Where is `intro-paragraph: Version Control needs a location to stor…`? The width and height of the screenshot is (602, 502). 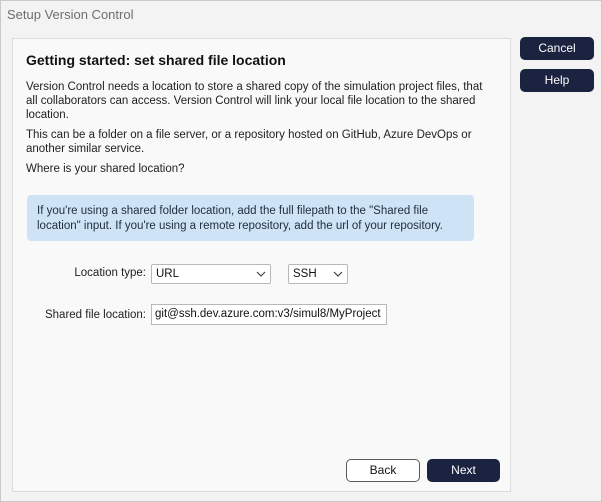 intro-paragraph: Version Control needs a location to stor… is located at coordinates (254, 101).